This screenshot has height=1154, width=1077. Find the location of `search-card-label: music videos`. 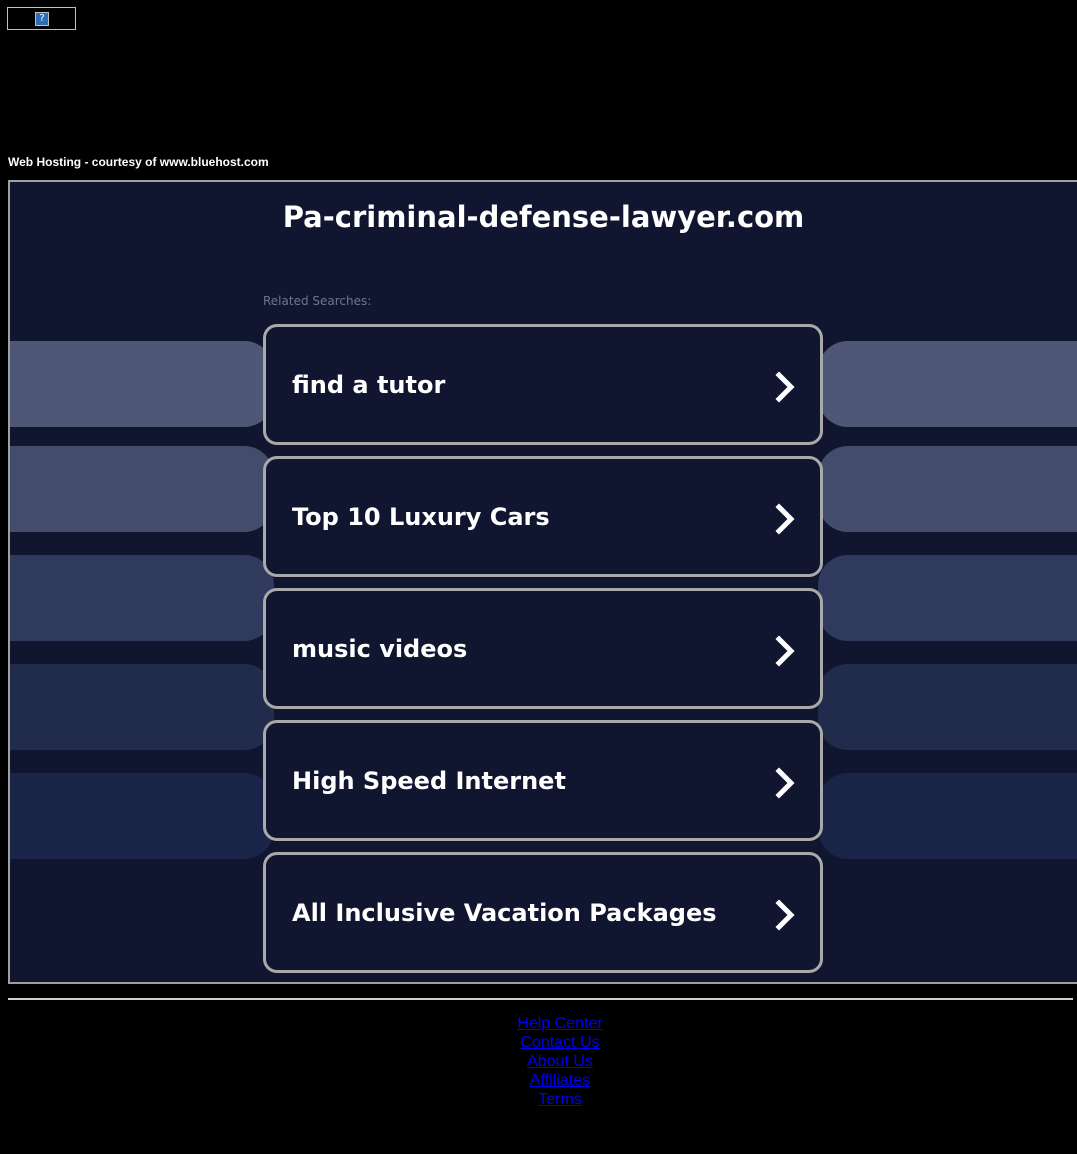

search-card-label: music videos is located at coordinates (380, 649).